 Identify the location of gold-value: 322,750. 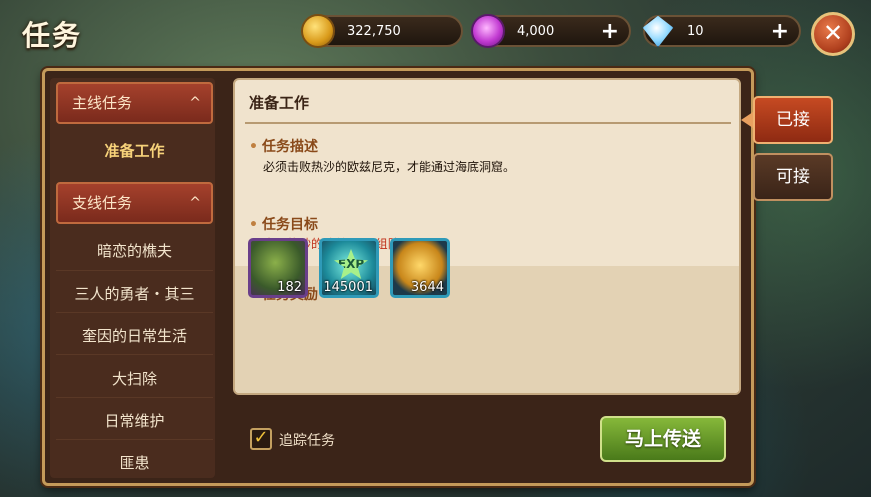
(374, 31).